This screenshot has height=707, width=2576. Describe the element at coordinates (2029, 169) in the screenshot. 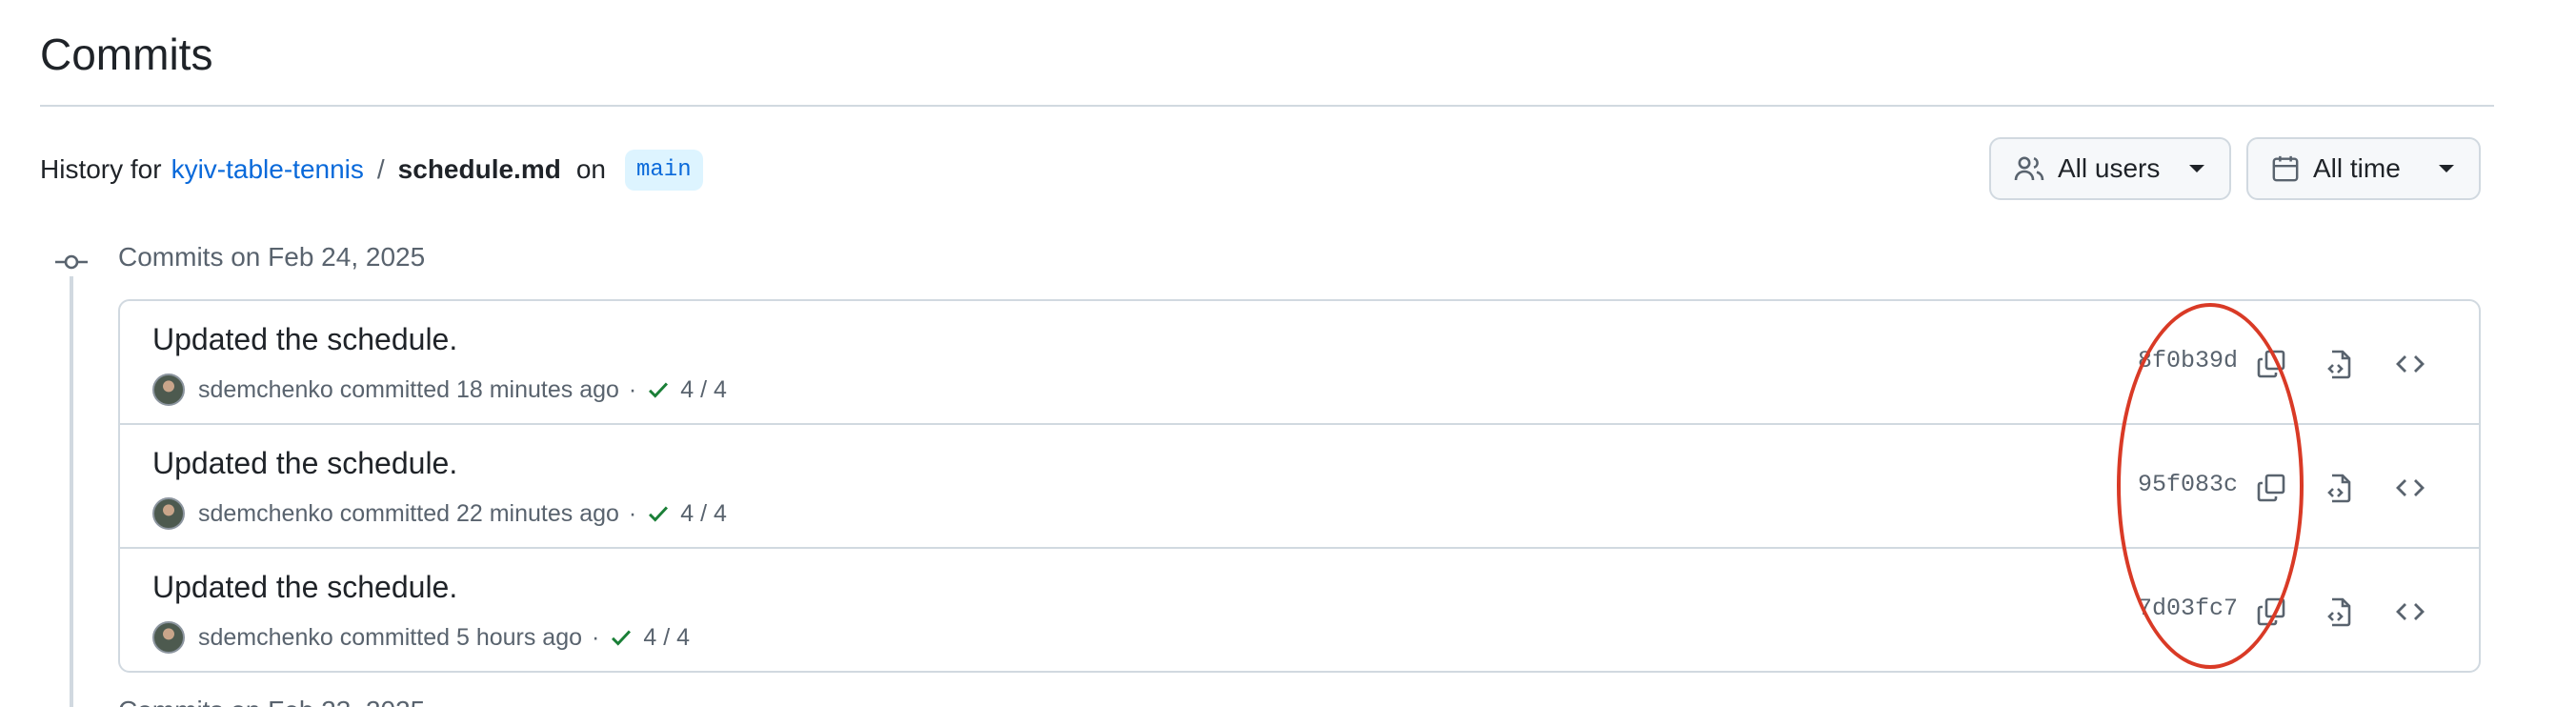

I see `people-icon` at that location.